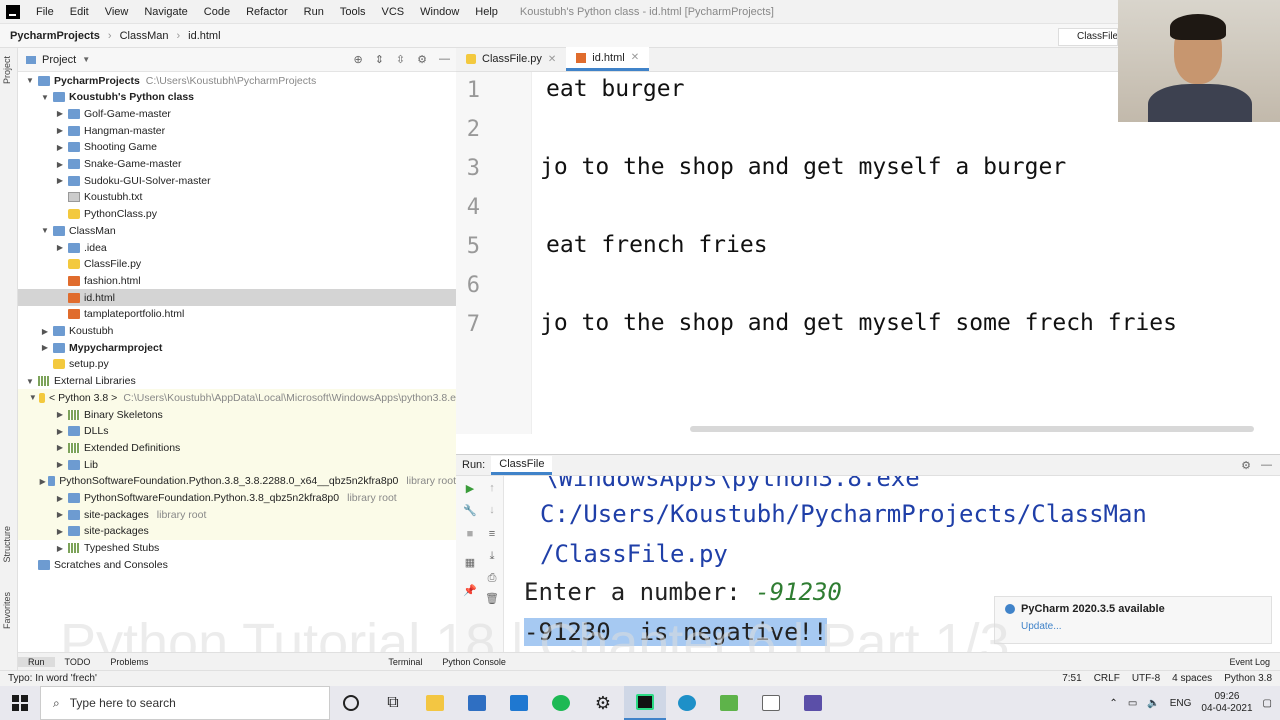  Describe the element at coordinates (393, 703) in the screenshot. I see `task-view-icon: ⧉` at that location.